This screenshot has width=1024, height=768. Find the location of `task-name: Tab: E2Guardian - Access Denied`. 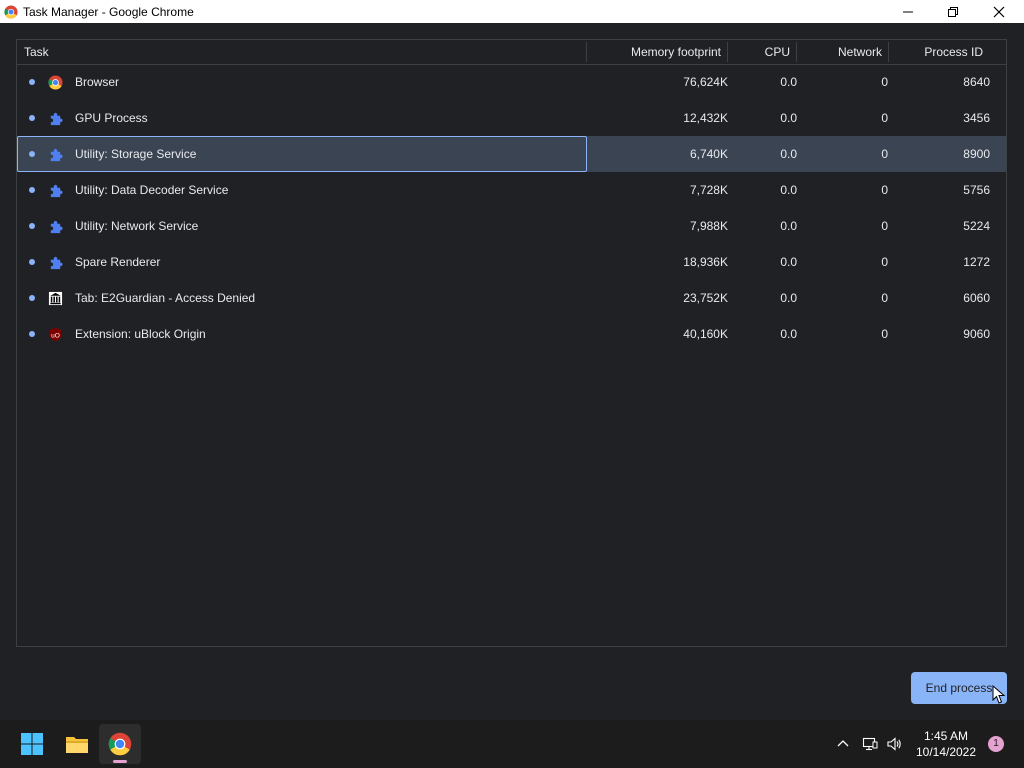

task-name: Tab: E2Guardian - Access Denied is located at coordinates (165, 298).